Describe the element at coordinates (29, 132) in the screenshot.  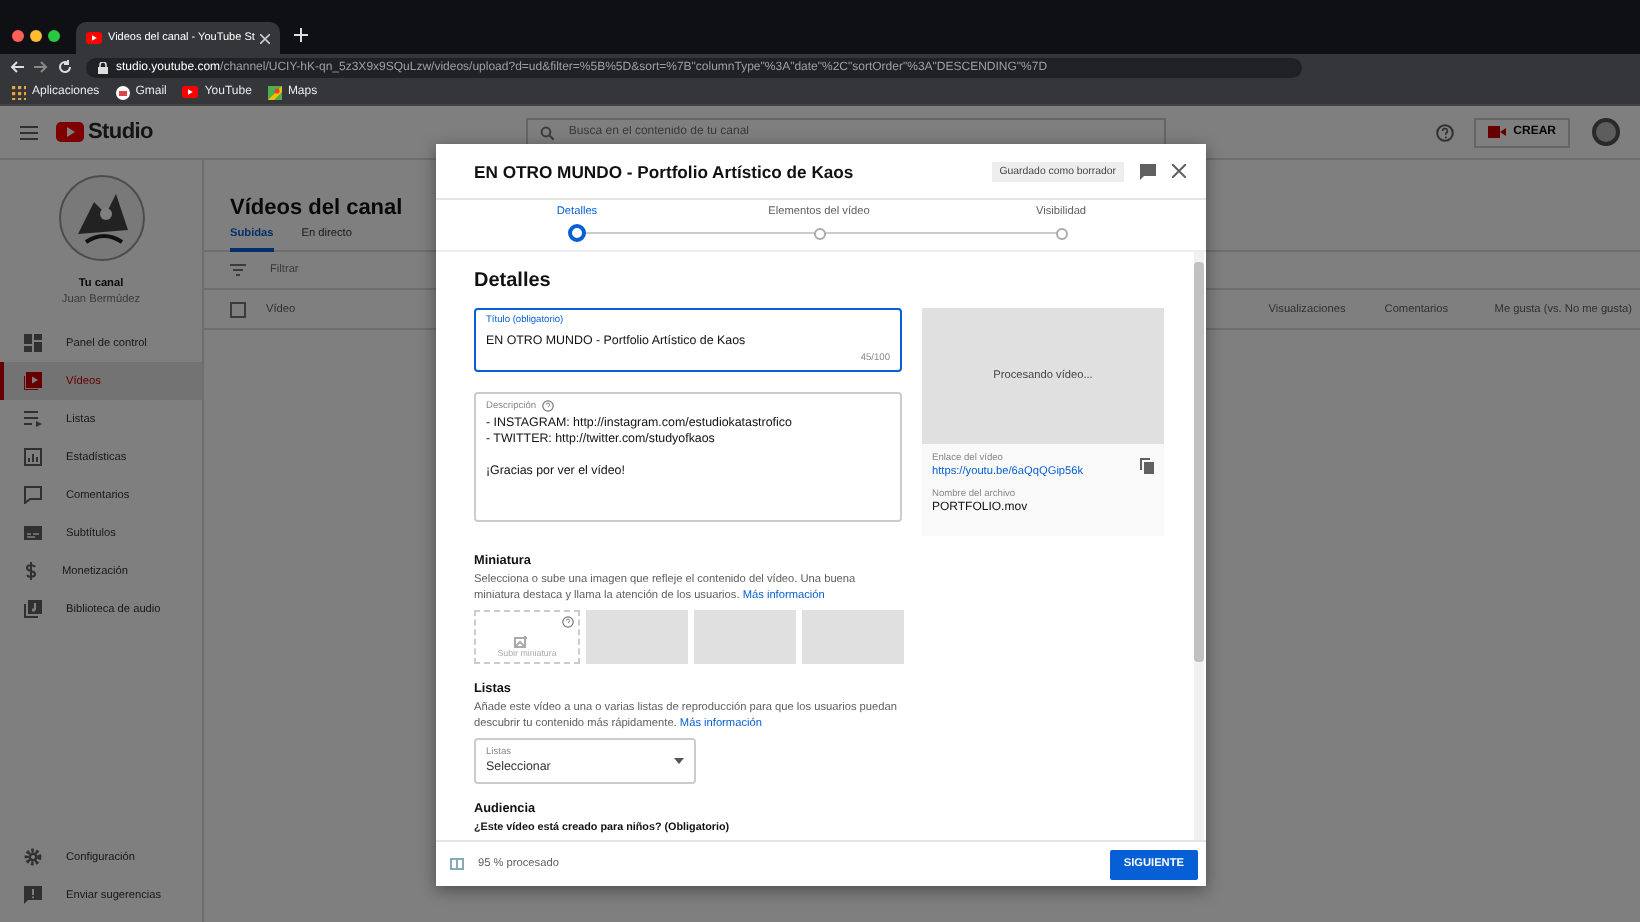
I see `menu-icon` at that location.